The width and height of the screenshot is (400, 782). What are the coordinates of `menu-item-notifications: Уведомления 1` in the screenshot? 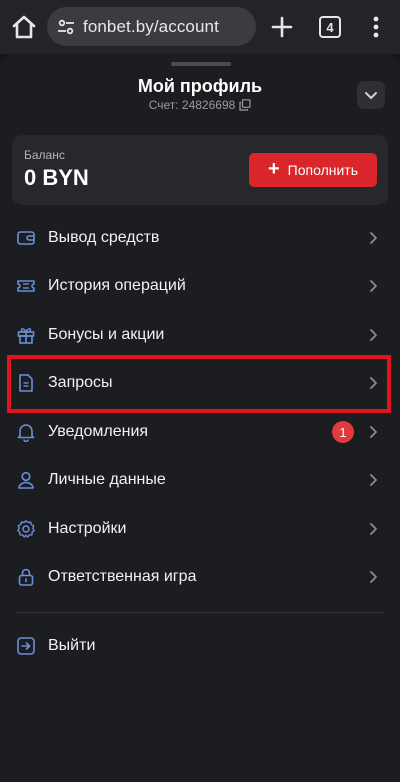 It's located at (200, 432).